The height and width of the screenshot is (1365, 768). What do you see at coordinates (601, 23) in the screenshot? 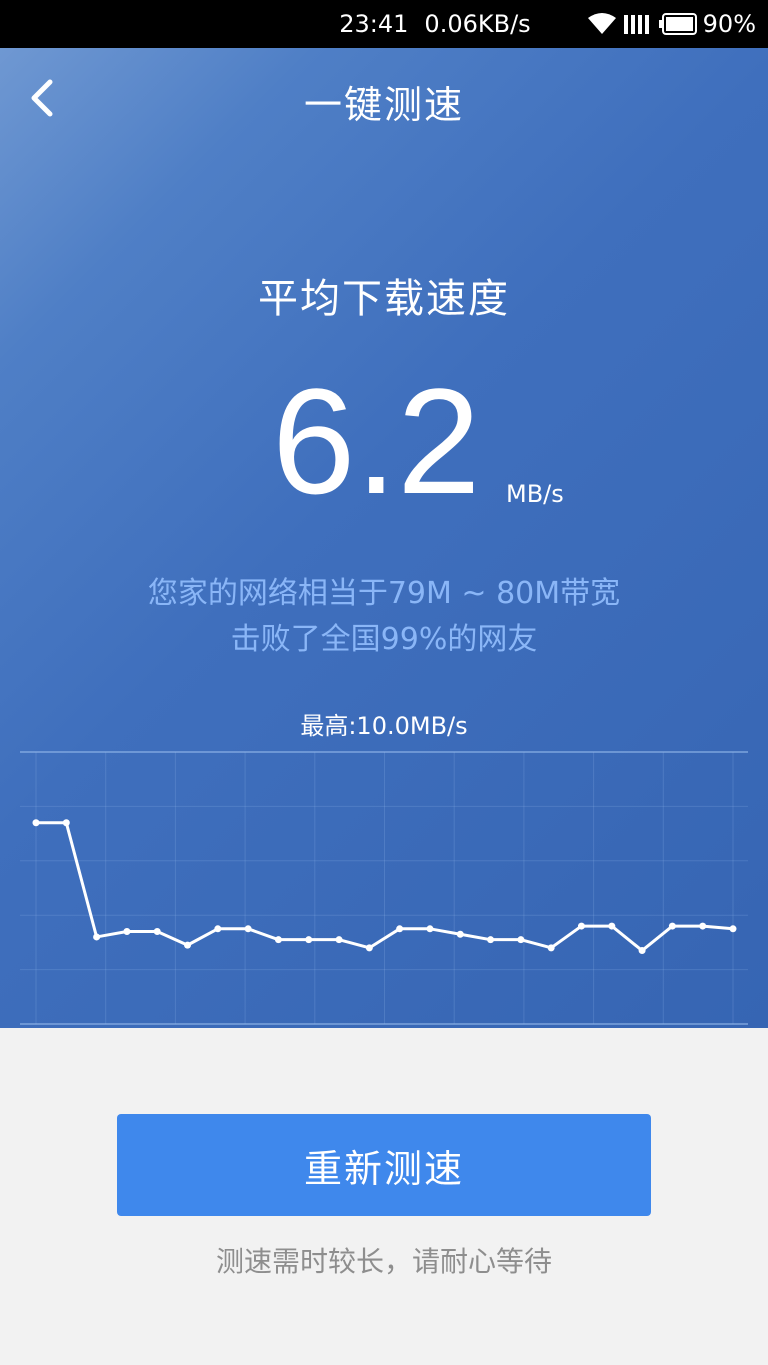
I see `wifi-icon` at bounding box center [601, 23].